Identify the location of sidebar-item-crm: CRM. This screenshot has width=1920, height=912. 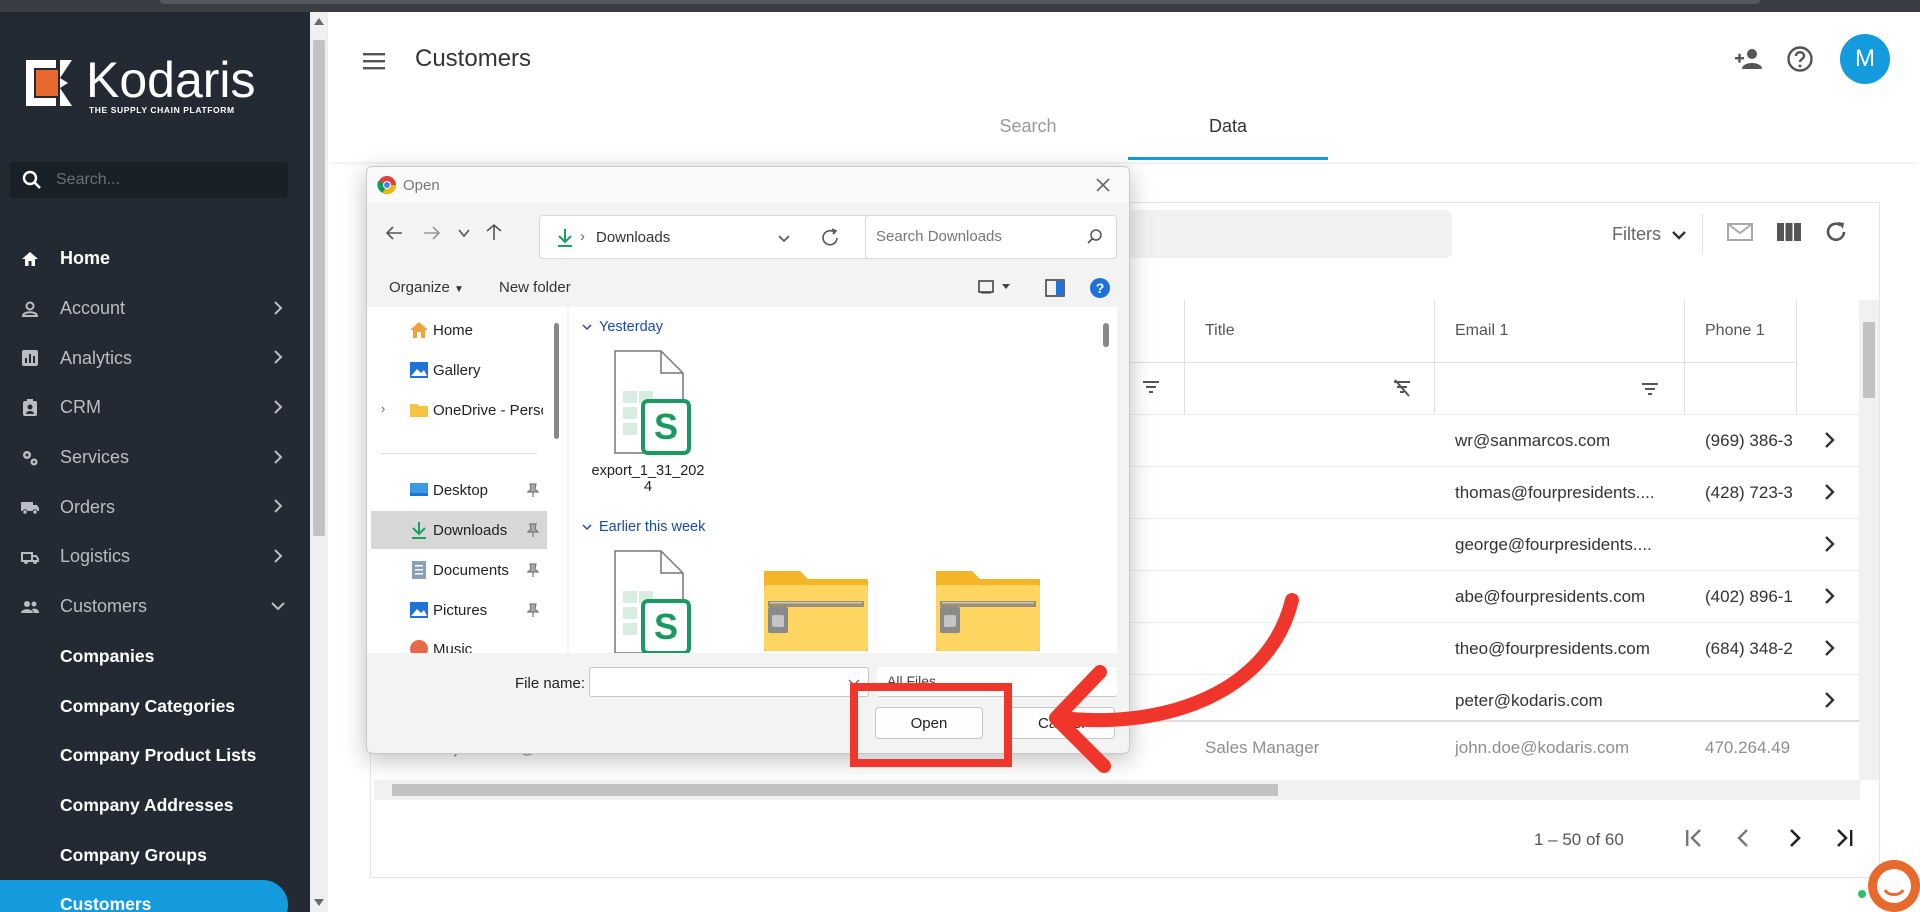
(155, 408).